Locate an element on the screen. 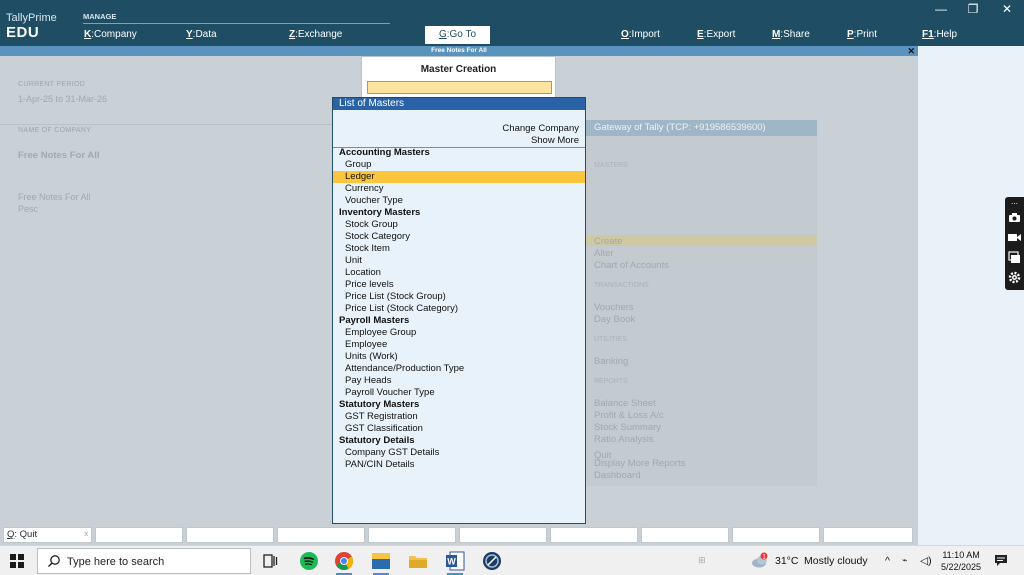 This screenshot has height=575, width=1024. master-item: Payroll Voucher Type is located at coordinates (459, 393).